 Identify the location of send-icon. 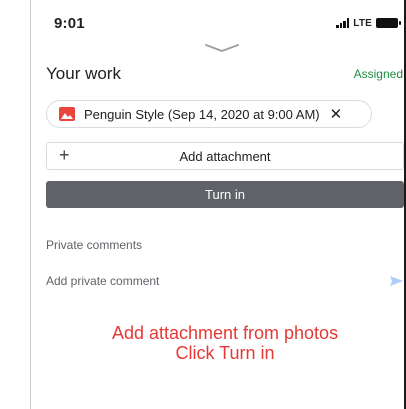
(396, 281).